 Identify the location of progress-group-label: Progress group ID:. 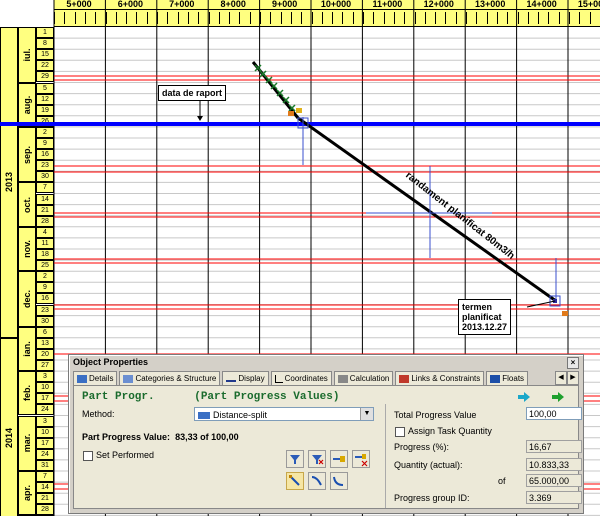
(432, 498).